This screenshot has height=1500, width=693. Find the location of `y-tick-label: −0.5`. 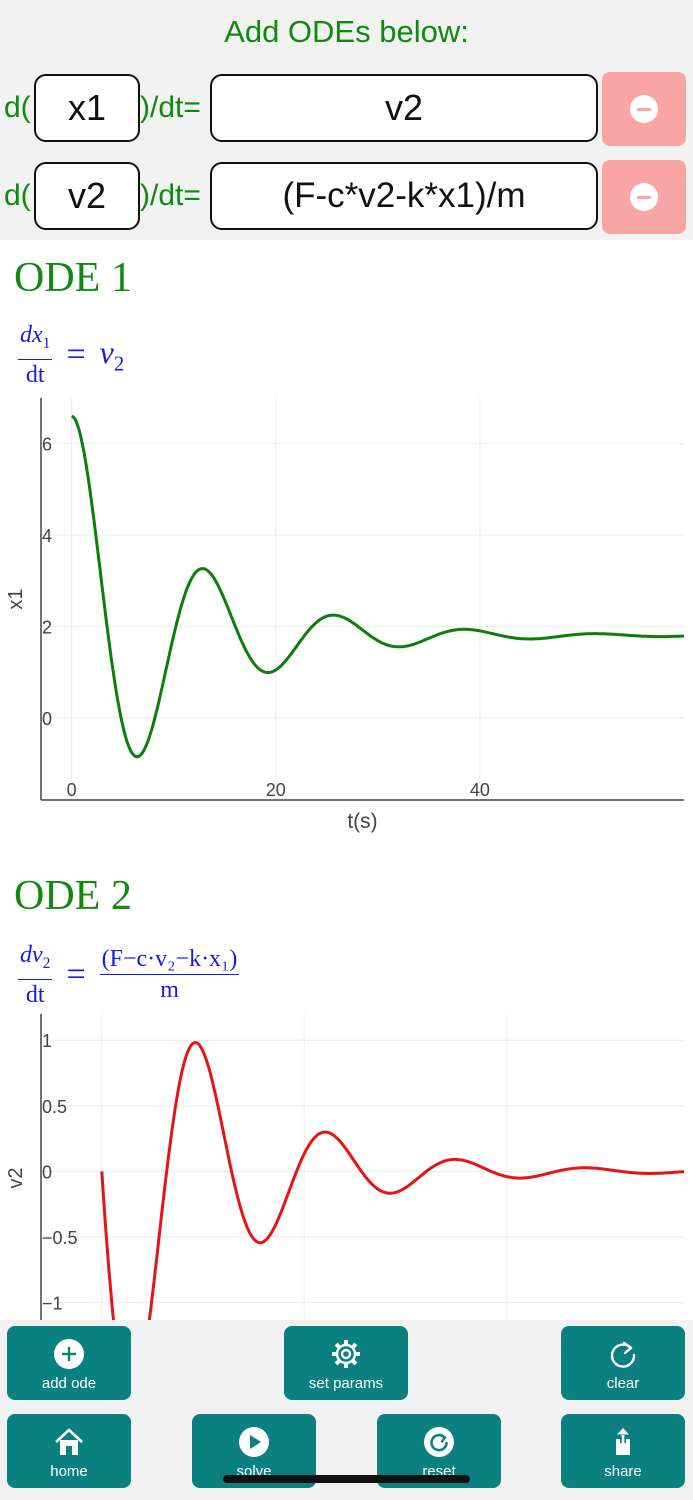

y-tick-label: −0.5 is located at coordinates (60, 1238).